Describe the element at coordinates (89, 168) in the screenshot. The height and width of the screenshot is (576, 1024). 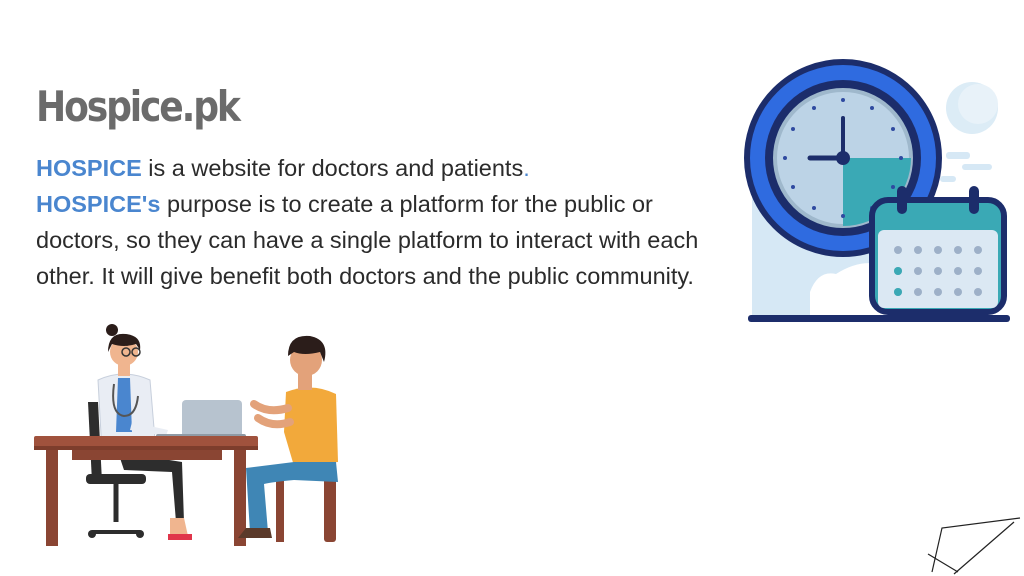
I see `brand-highlight: HOSPICE` at that location.